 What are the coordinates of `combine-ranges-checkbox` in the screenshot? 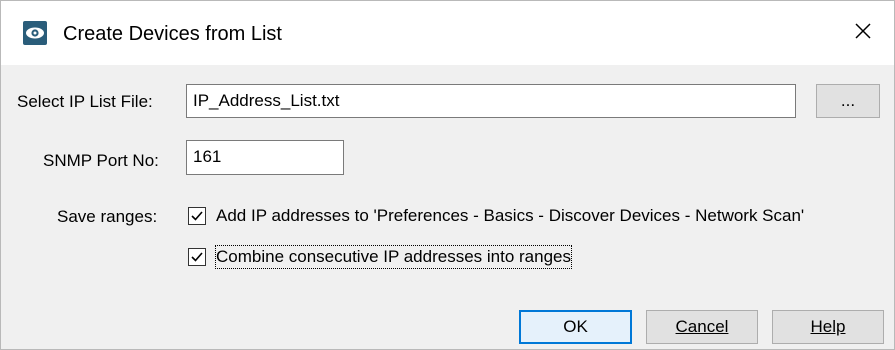 It's located at (197, 257).